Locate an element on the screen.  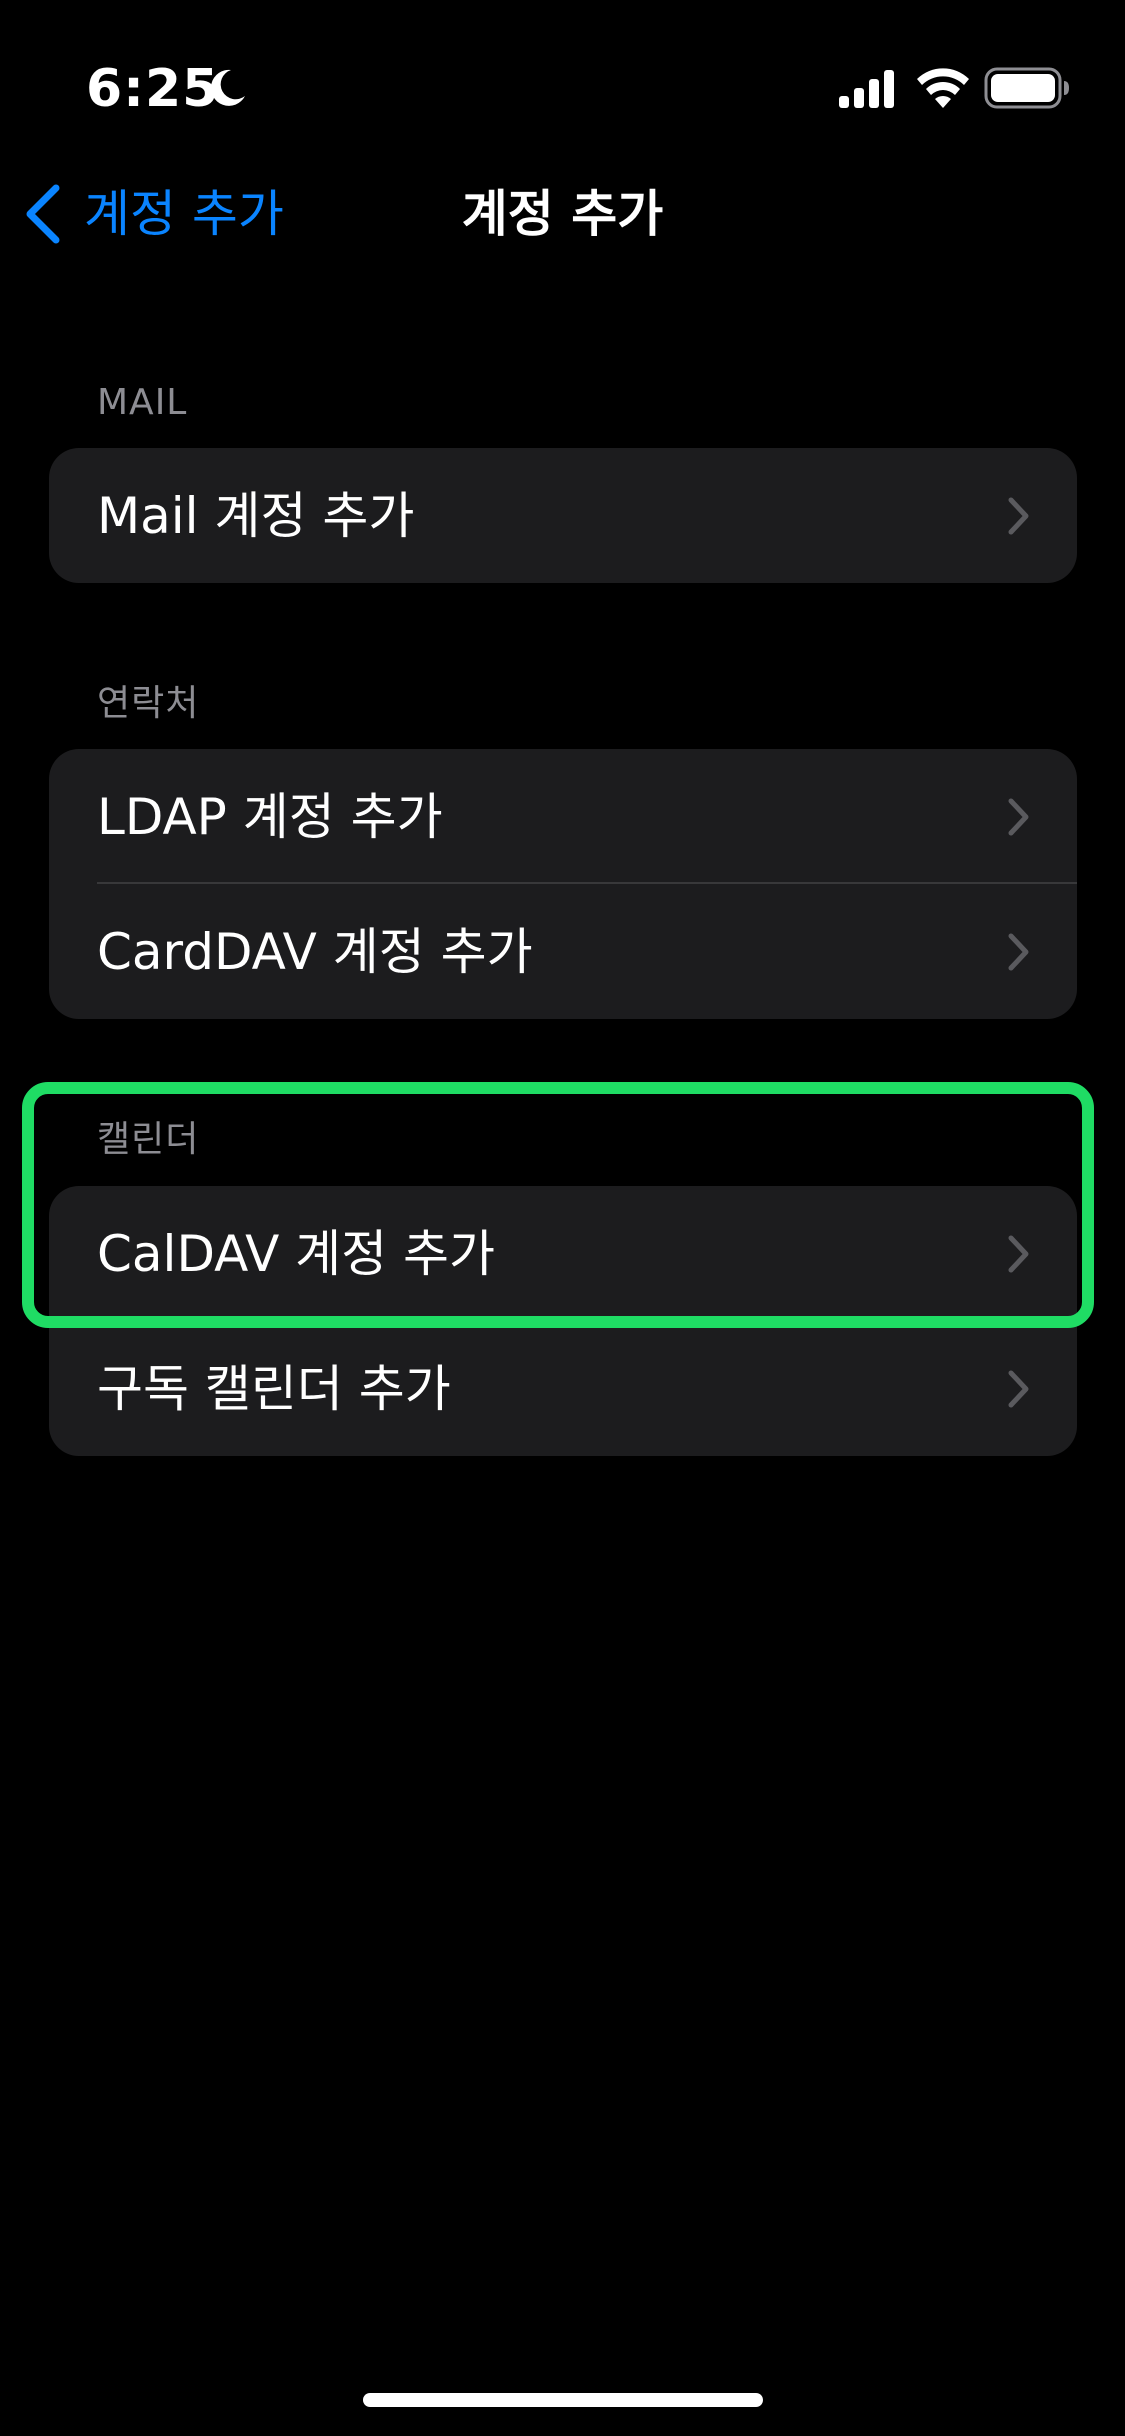
row-label: 구독 캘린더 추가 is located at coordinates (274, 1388).